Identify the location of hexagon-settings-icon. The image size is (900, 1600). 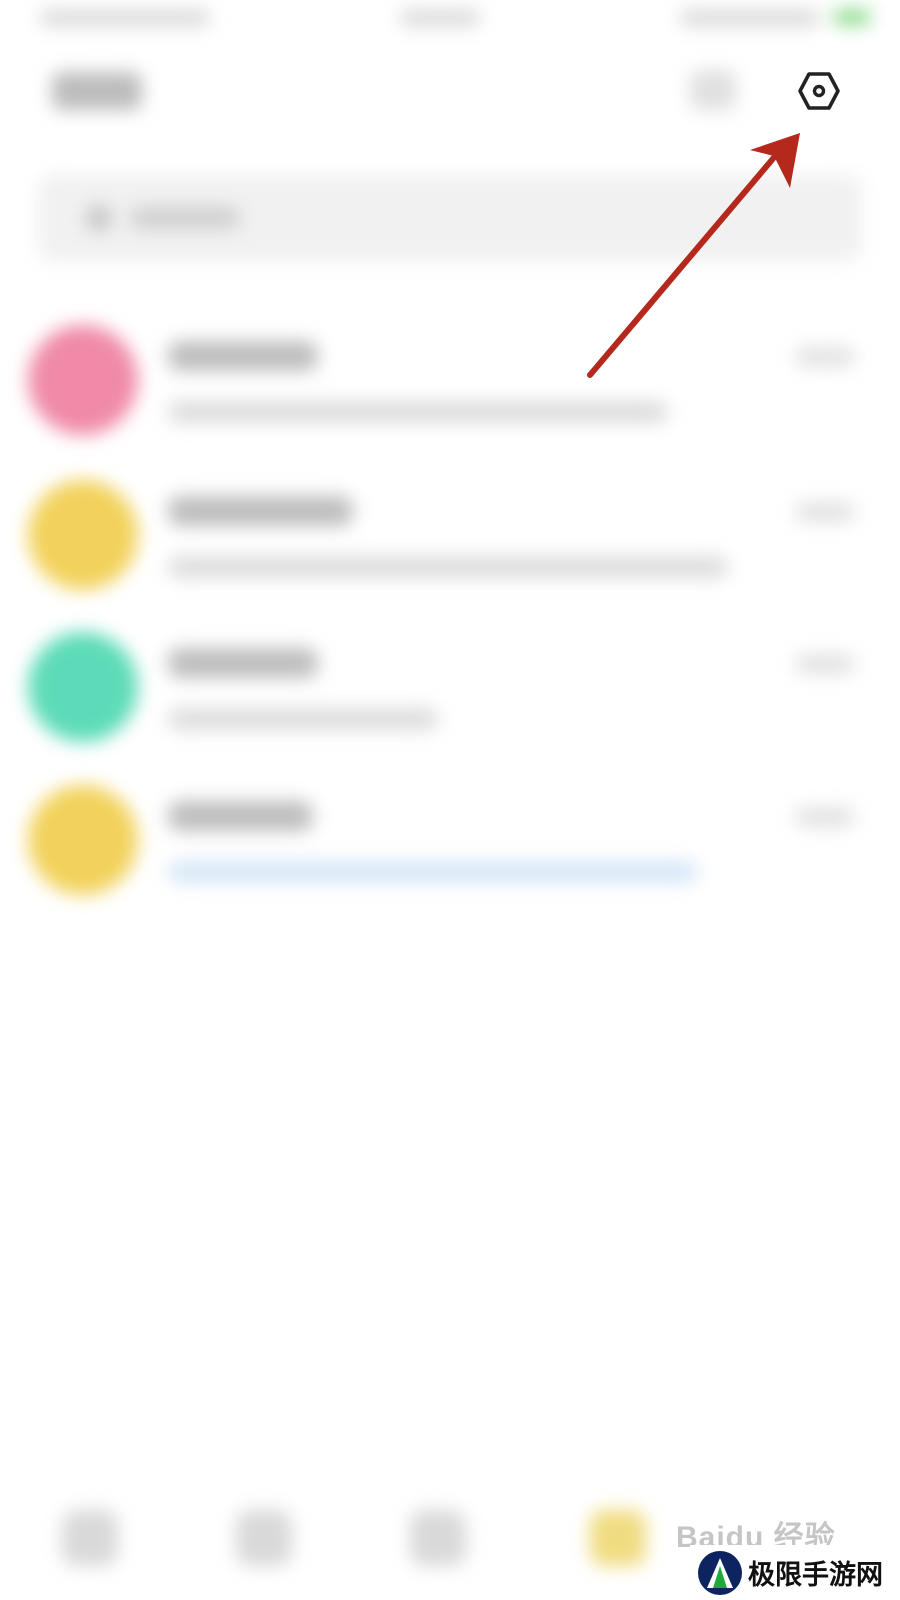
(819, 91).